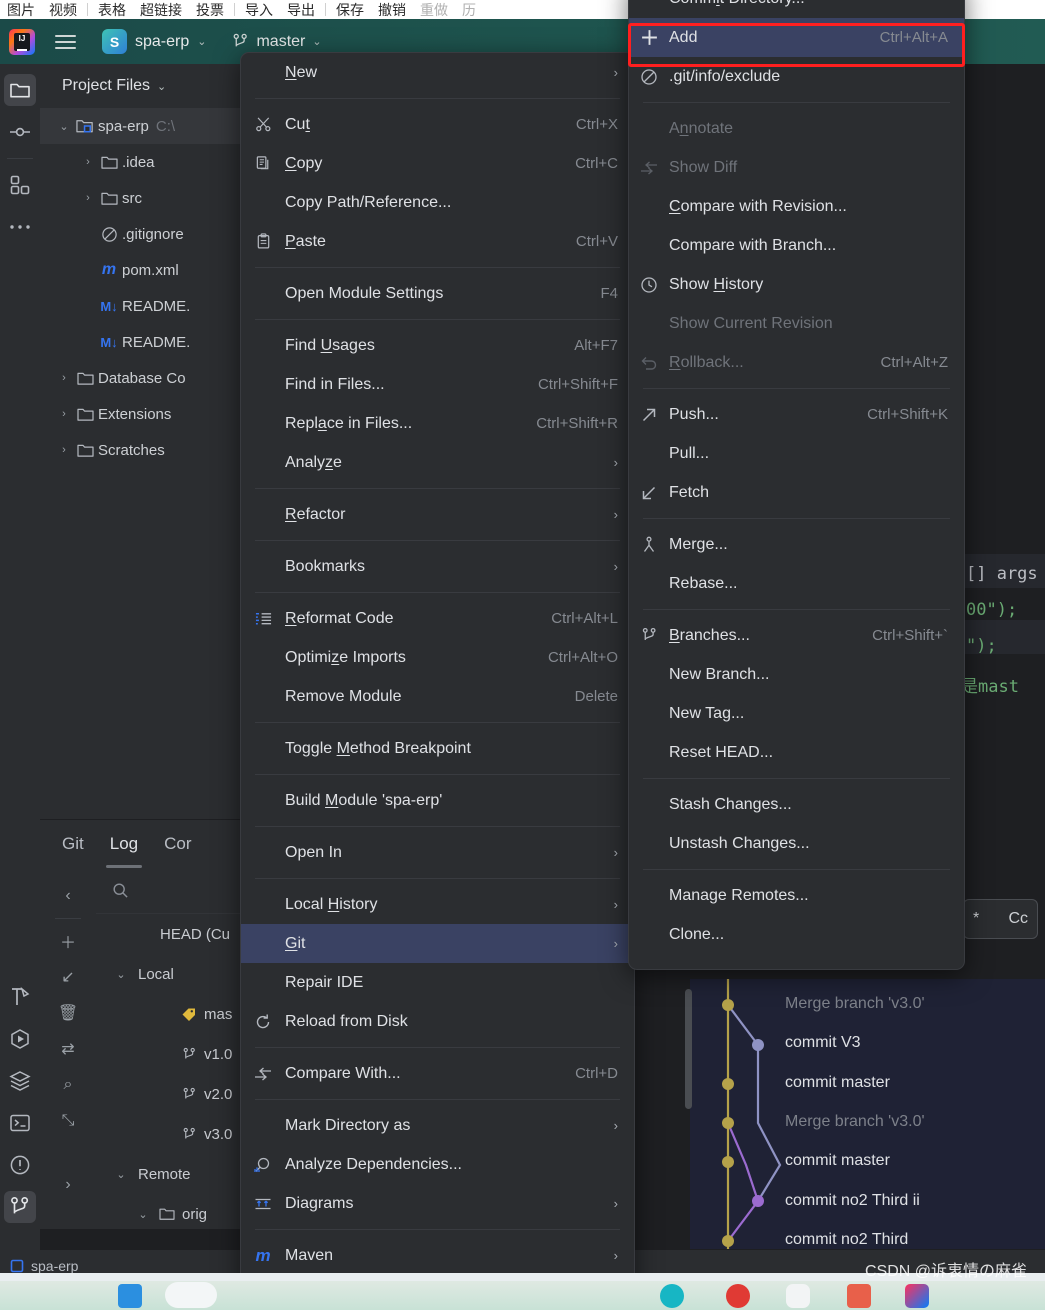 This screenshot has width=1045, height=1310. What do you see at coordinates (68, 1185) in the screenshot?
I see `expand-right-icon: ›` at bounding box center [68, 1185].